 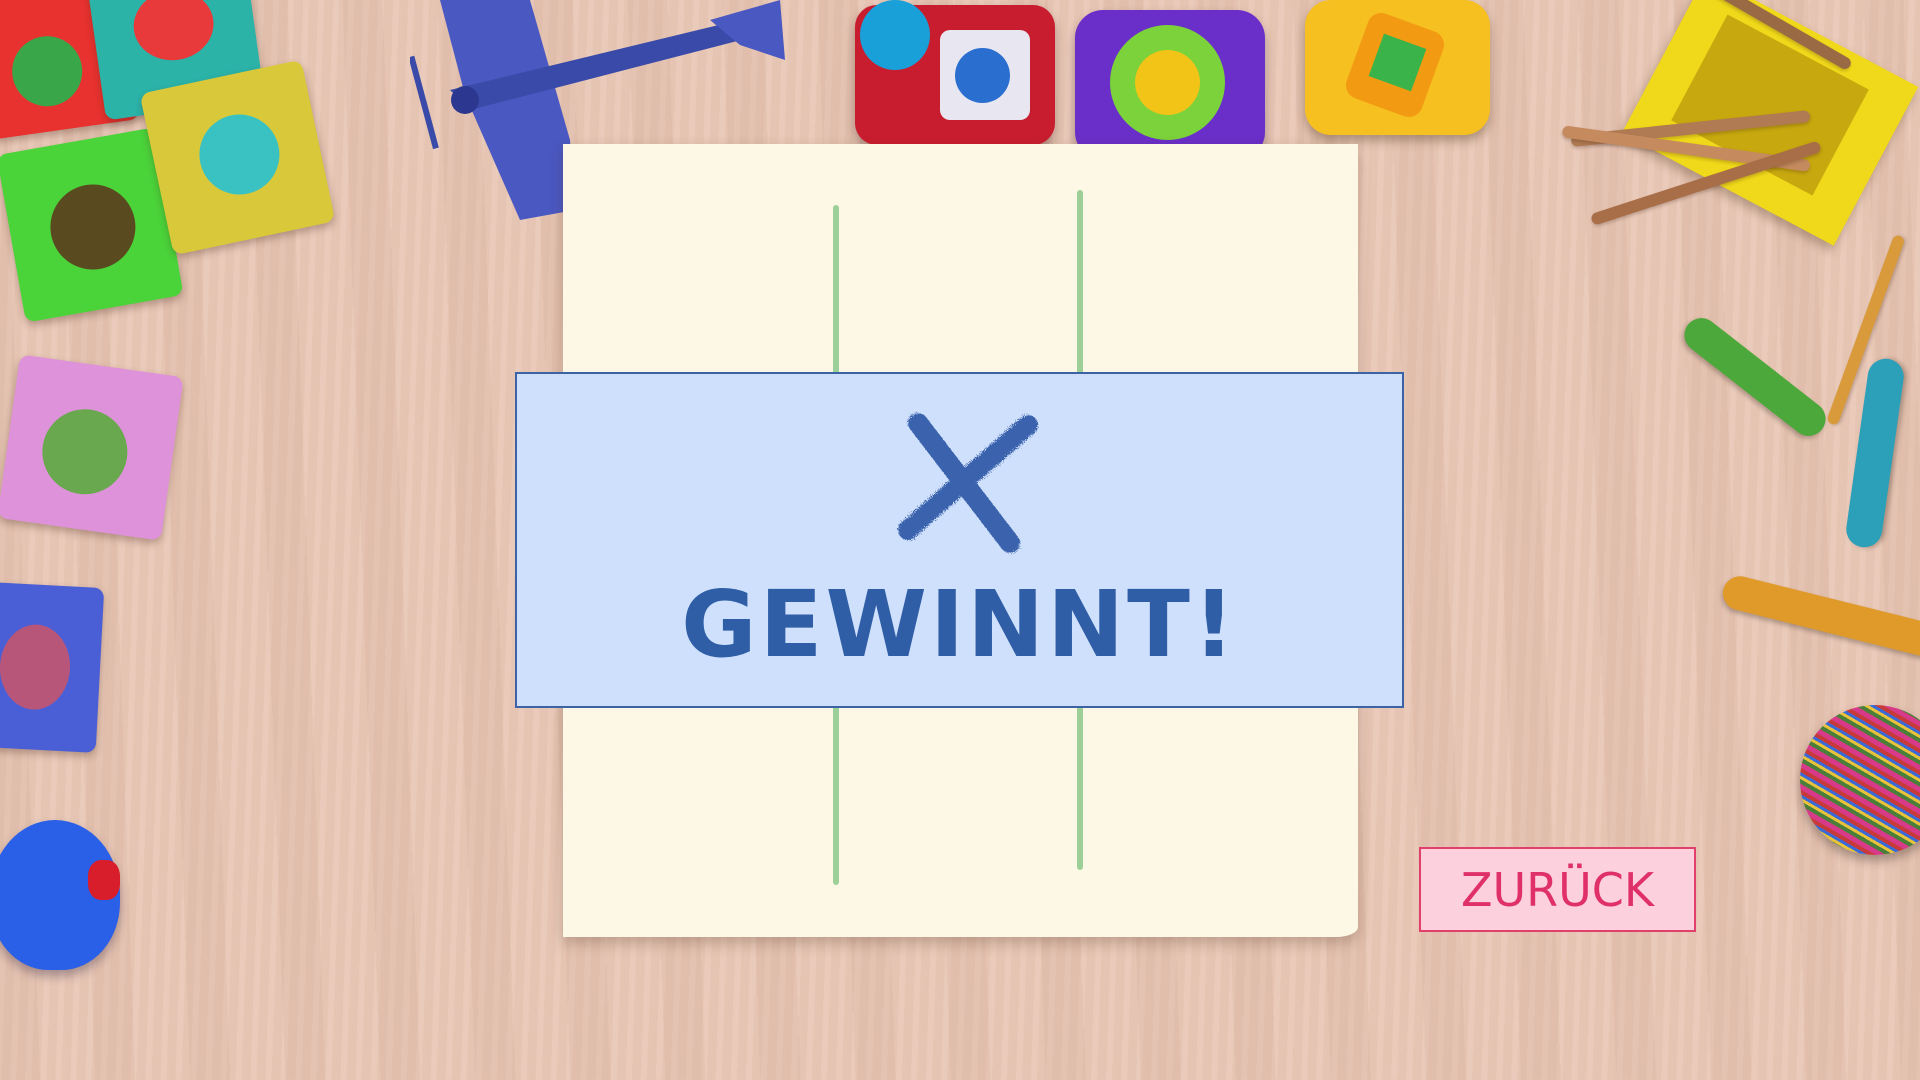 I want to click on back-button: ZURÜCK, so click(x=1557, y=889).